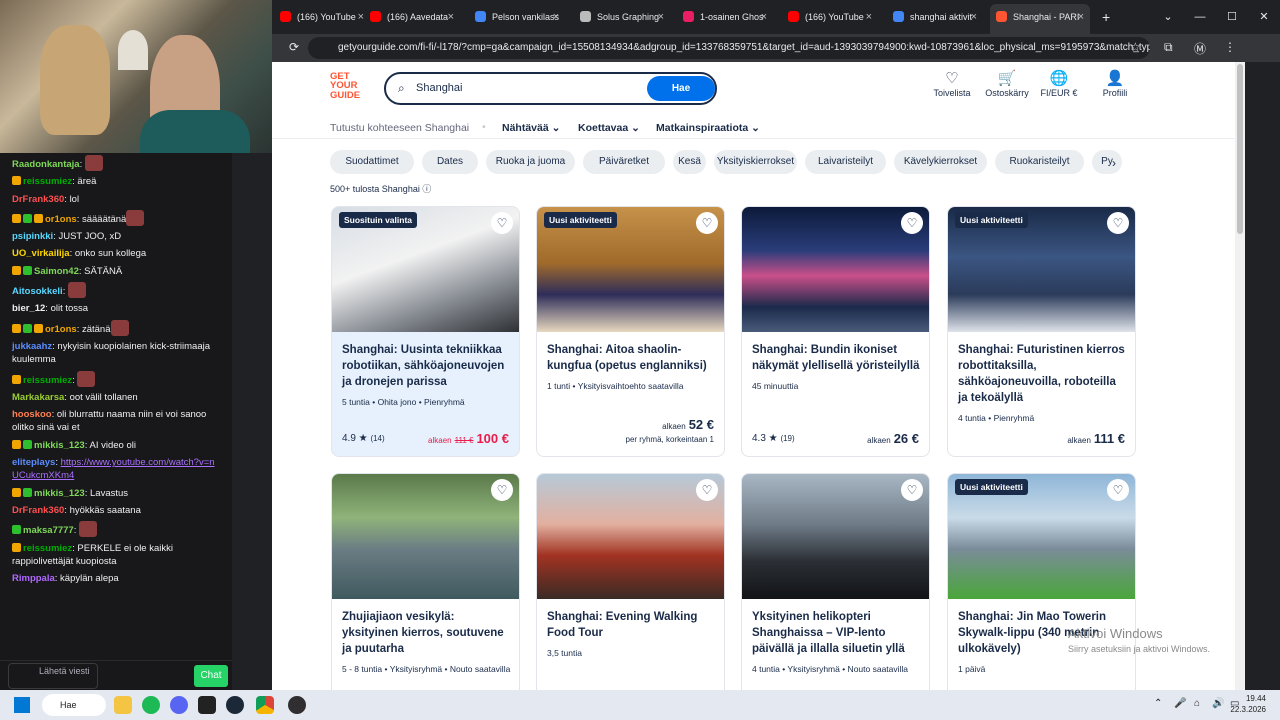 This screenshot has height=720, width=1280. What do you see at coordinates (38, 397) in the screenshot?
I see `chat-username: Markakarsa` at bounding box center [38, 397].